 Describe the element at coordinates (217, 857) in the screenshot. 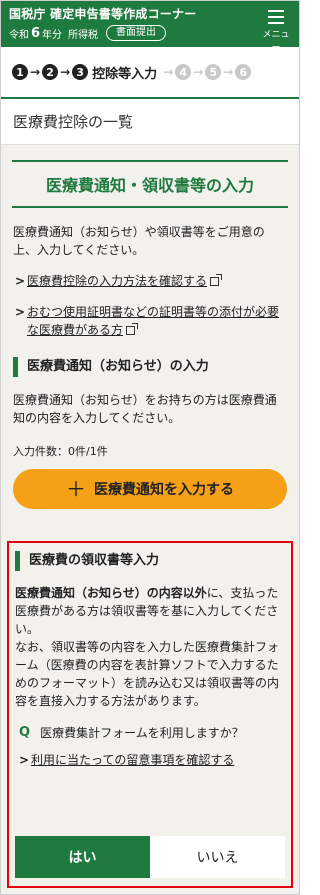

I see `no-button: いいえ` at that location.